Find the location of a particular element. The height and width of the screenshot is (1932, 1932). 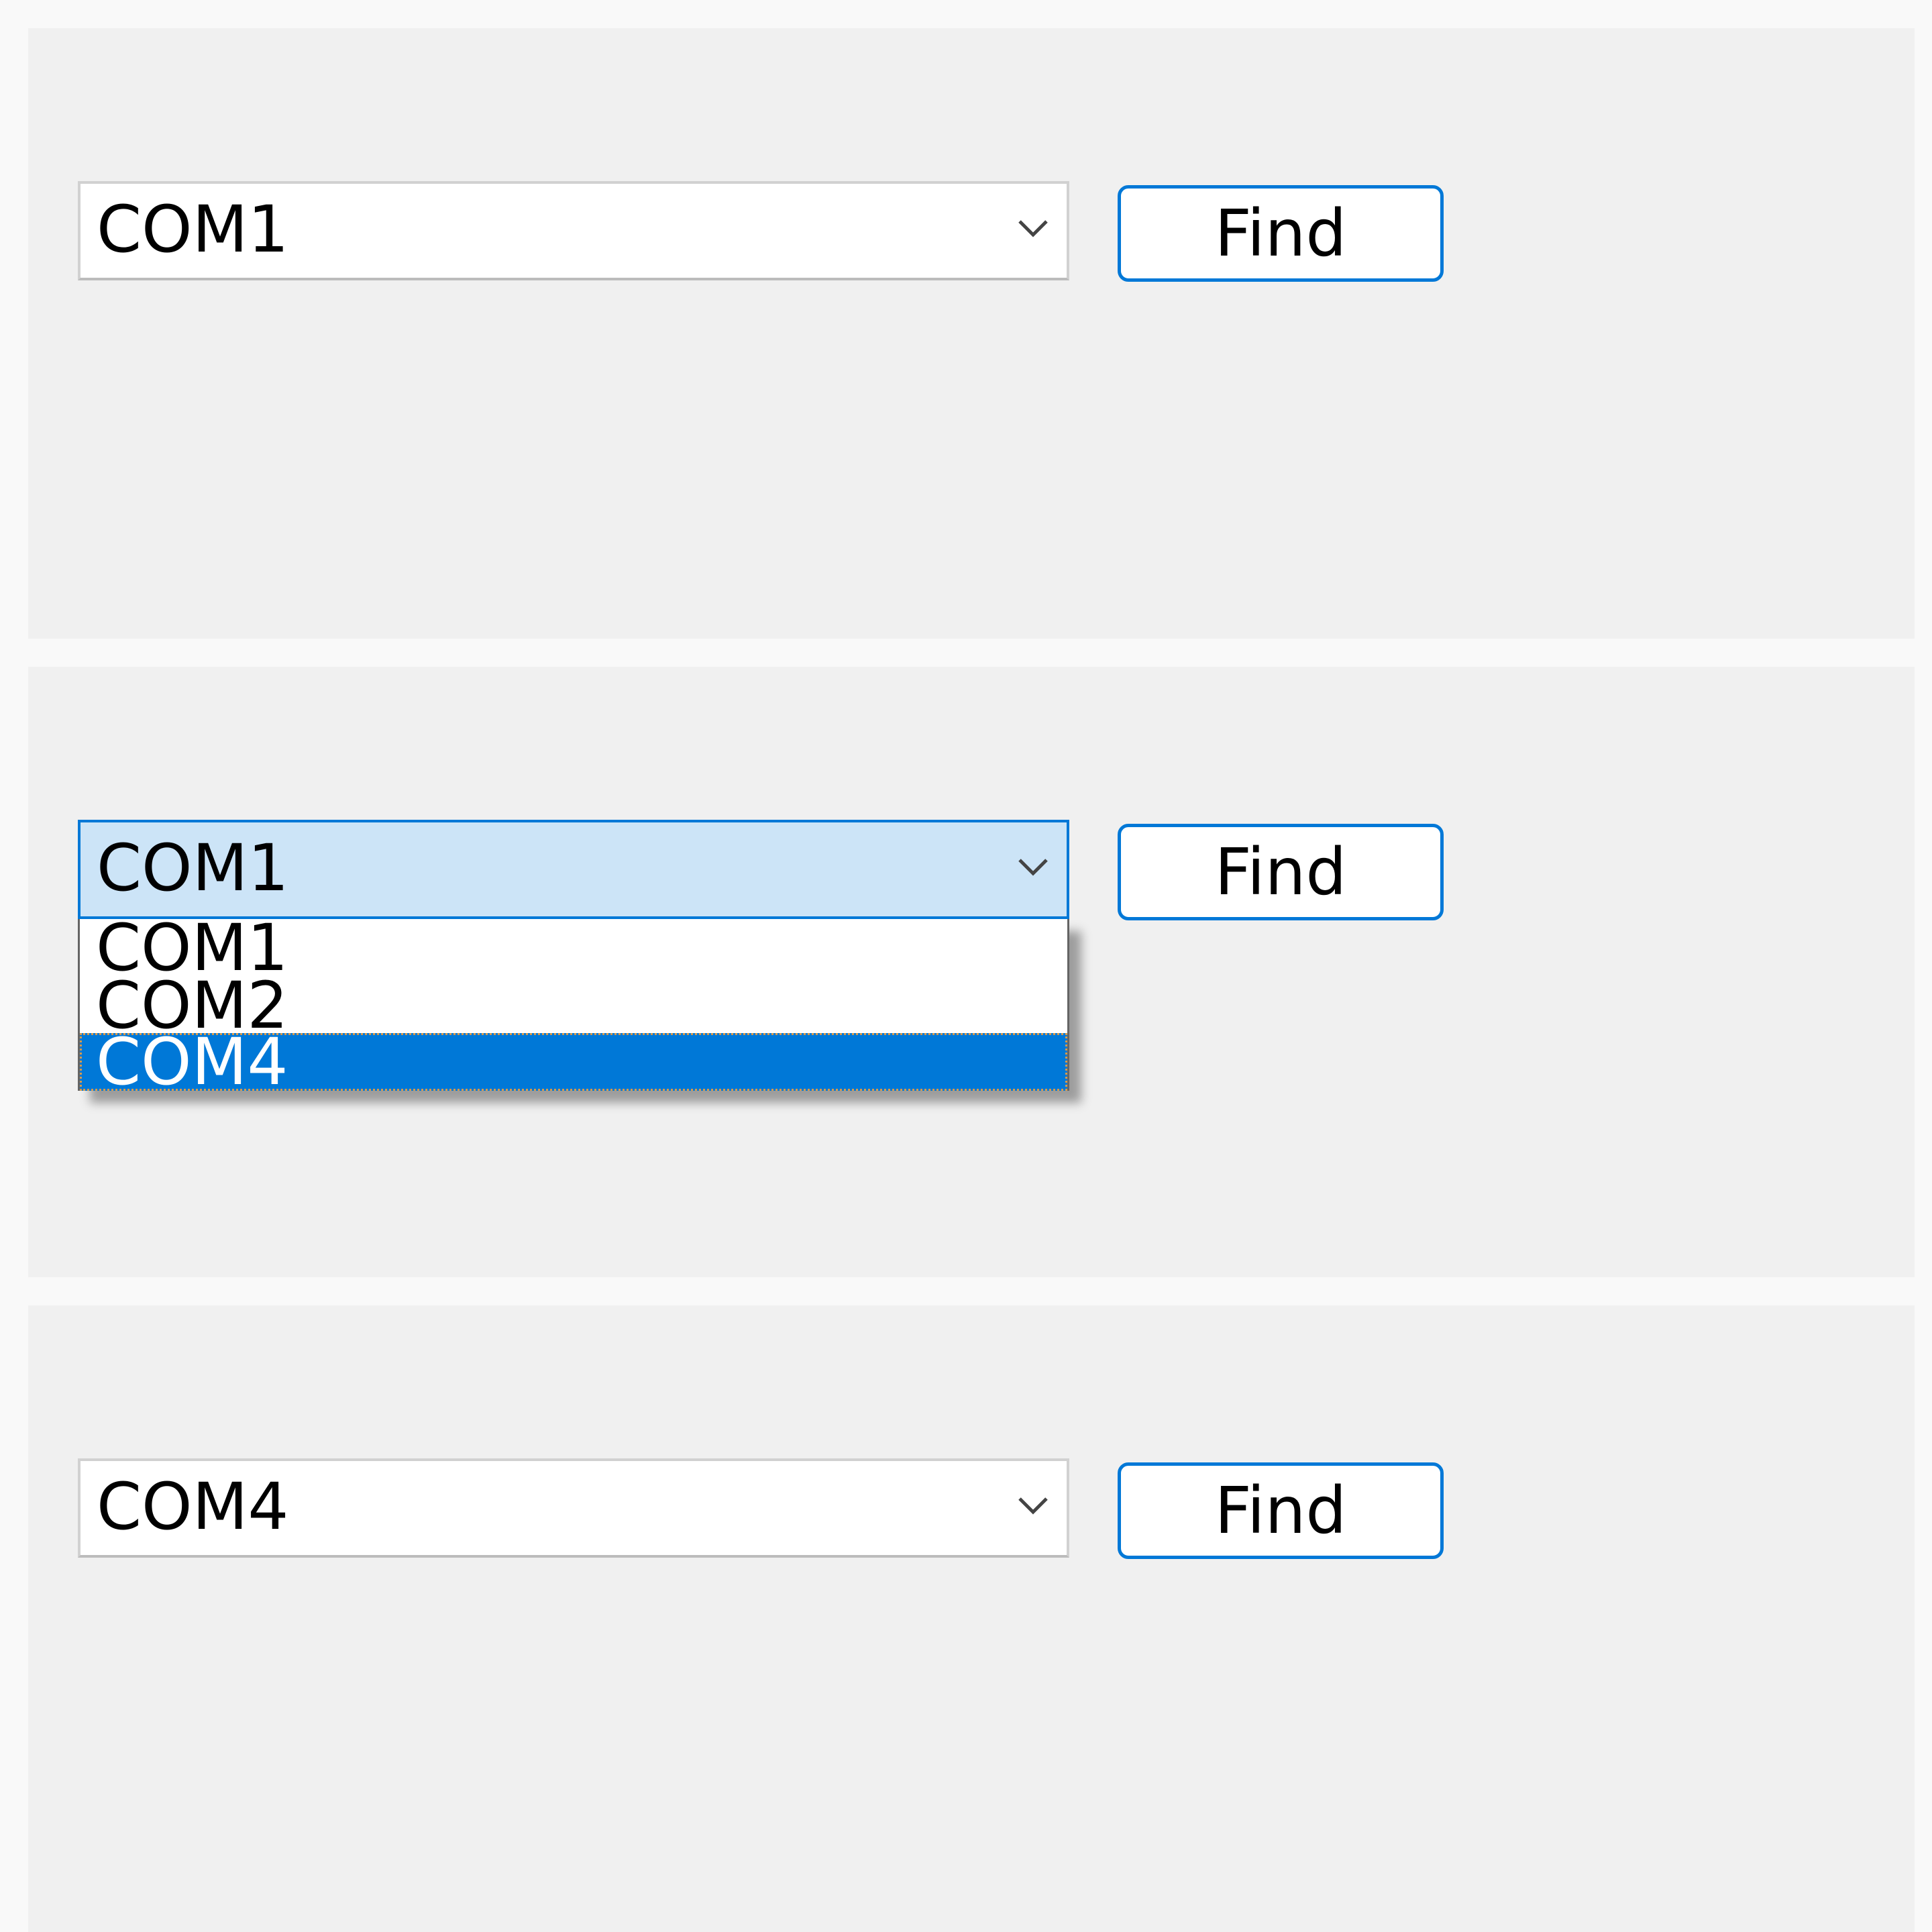

combobox-selected-value: COM4 is located at coordinates (193, 1506).